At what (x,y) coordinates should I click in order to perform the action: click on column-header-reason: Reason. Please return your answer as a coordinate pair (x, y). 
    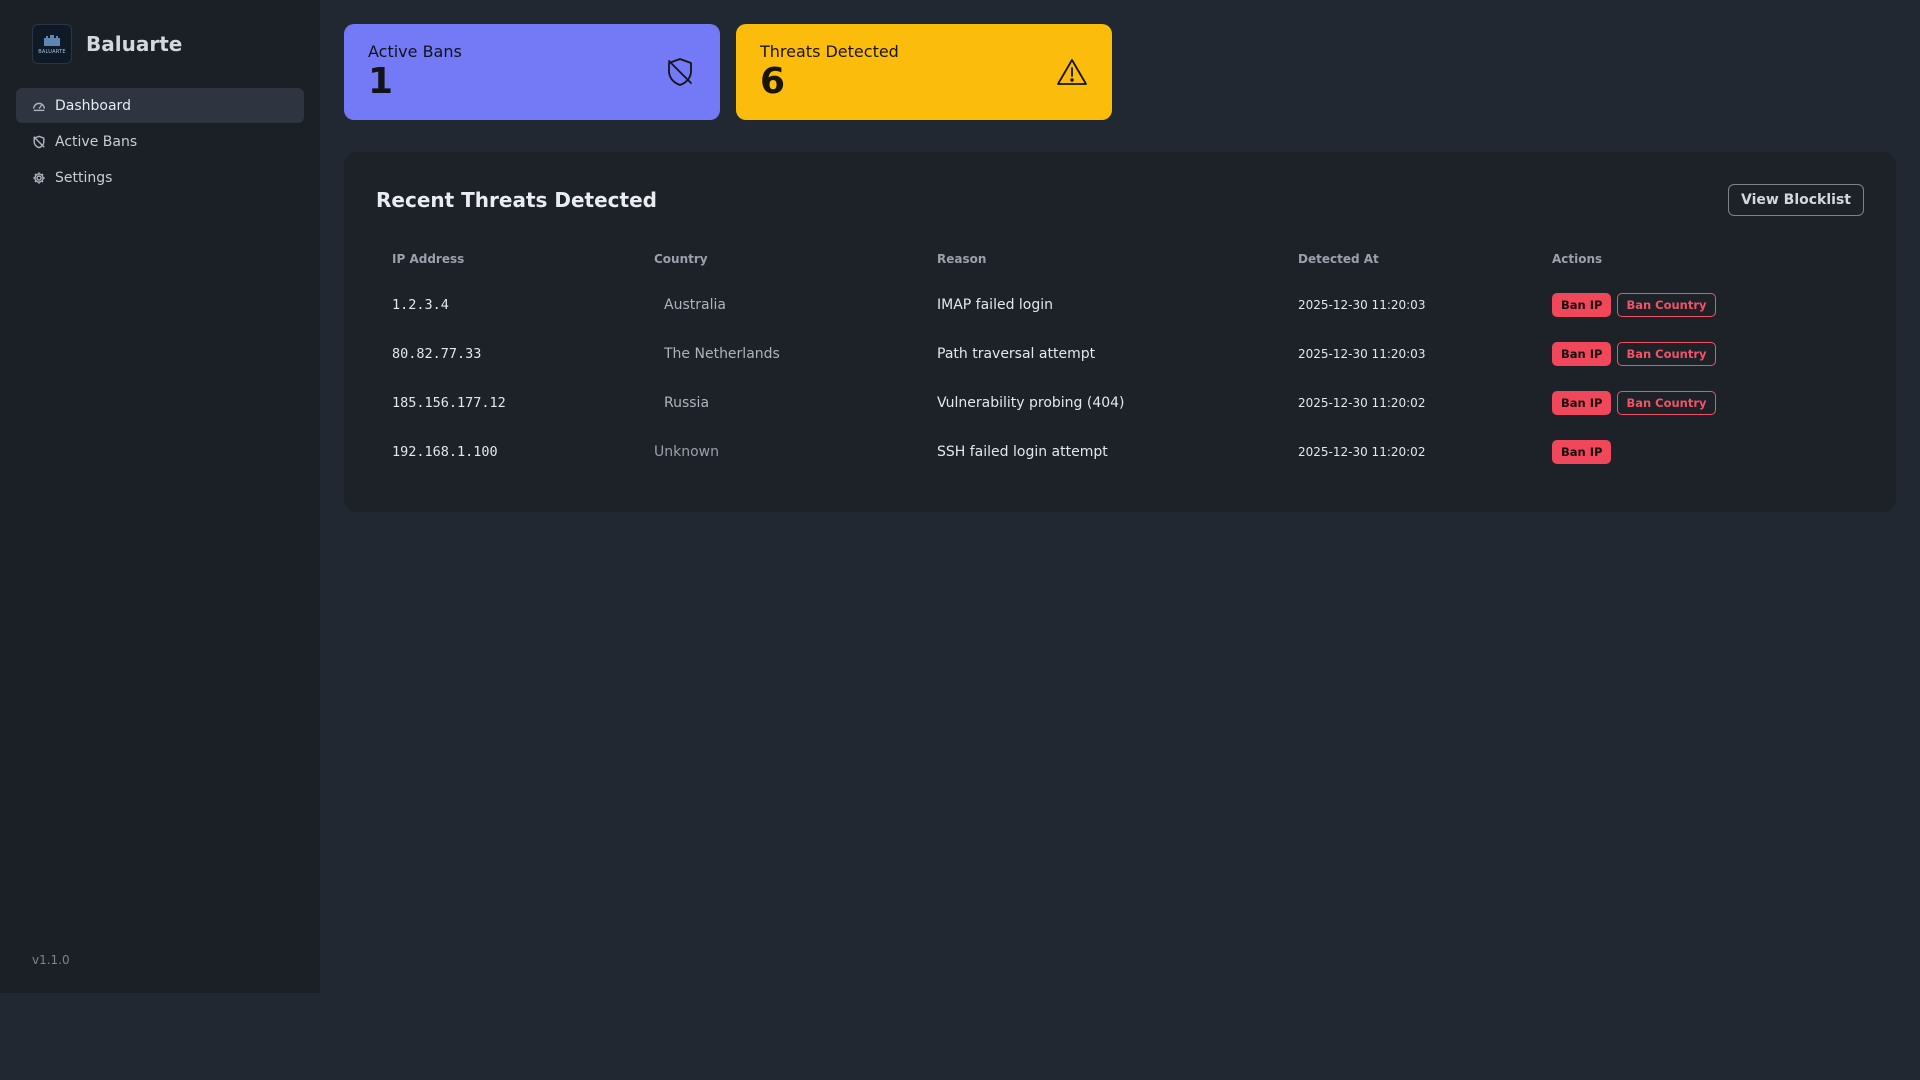
    Looking at the image, I should click on (961, 259).